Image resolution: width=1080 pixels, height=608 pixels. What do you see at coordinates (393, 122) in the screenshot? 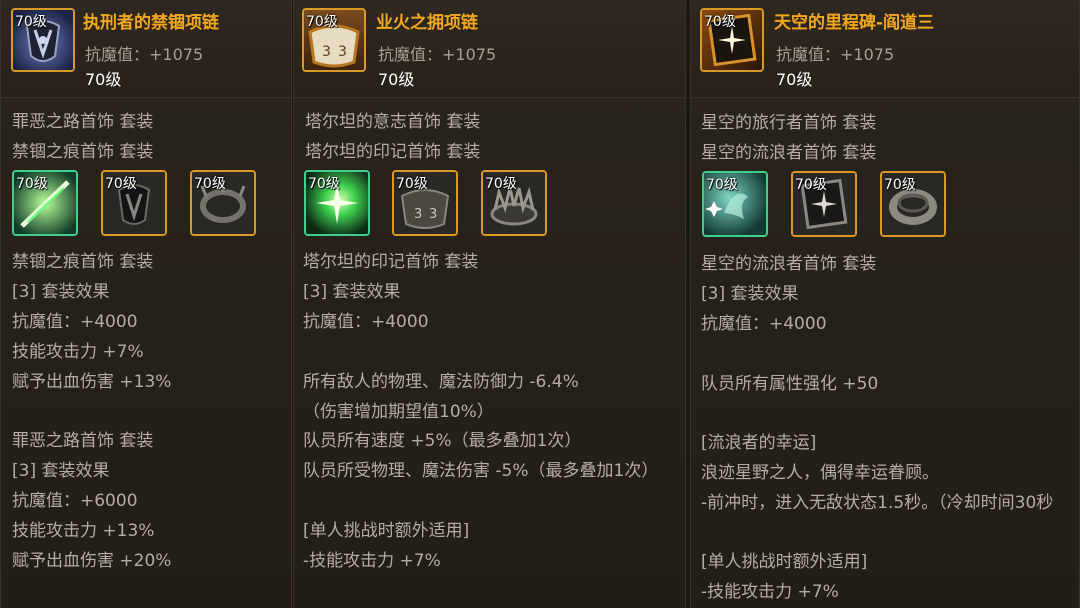
I see `set-name: 塔尔坦的意志首饰 套装` at bounding box center [393, 122].